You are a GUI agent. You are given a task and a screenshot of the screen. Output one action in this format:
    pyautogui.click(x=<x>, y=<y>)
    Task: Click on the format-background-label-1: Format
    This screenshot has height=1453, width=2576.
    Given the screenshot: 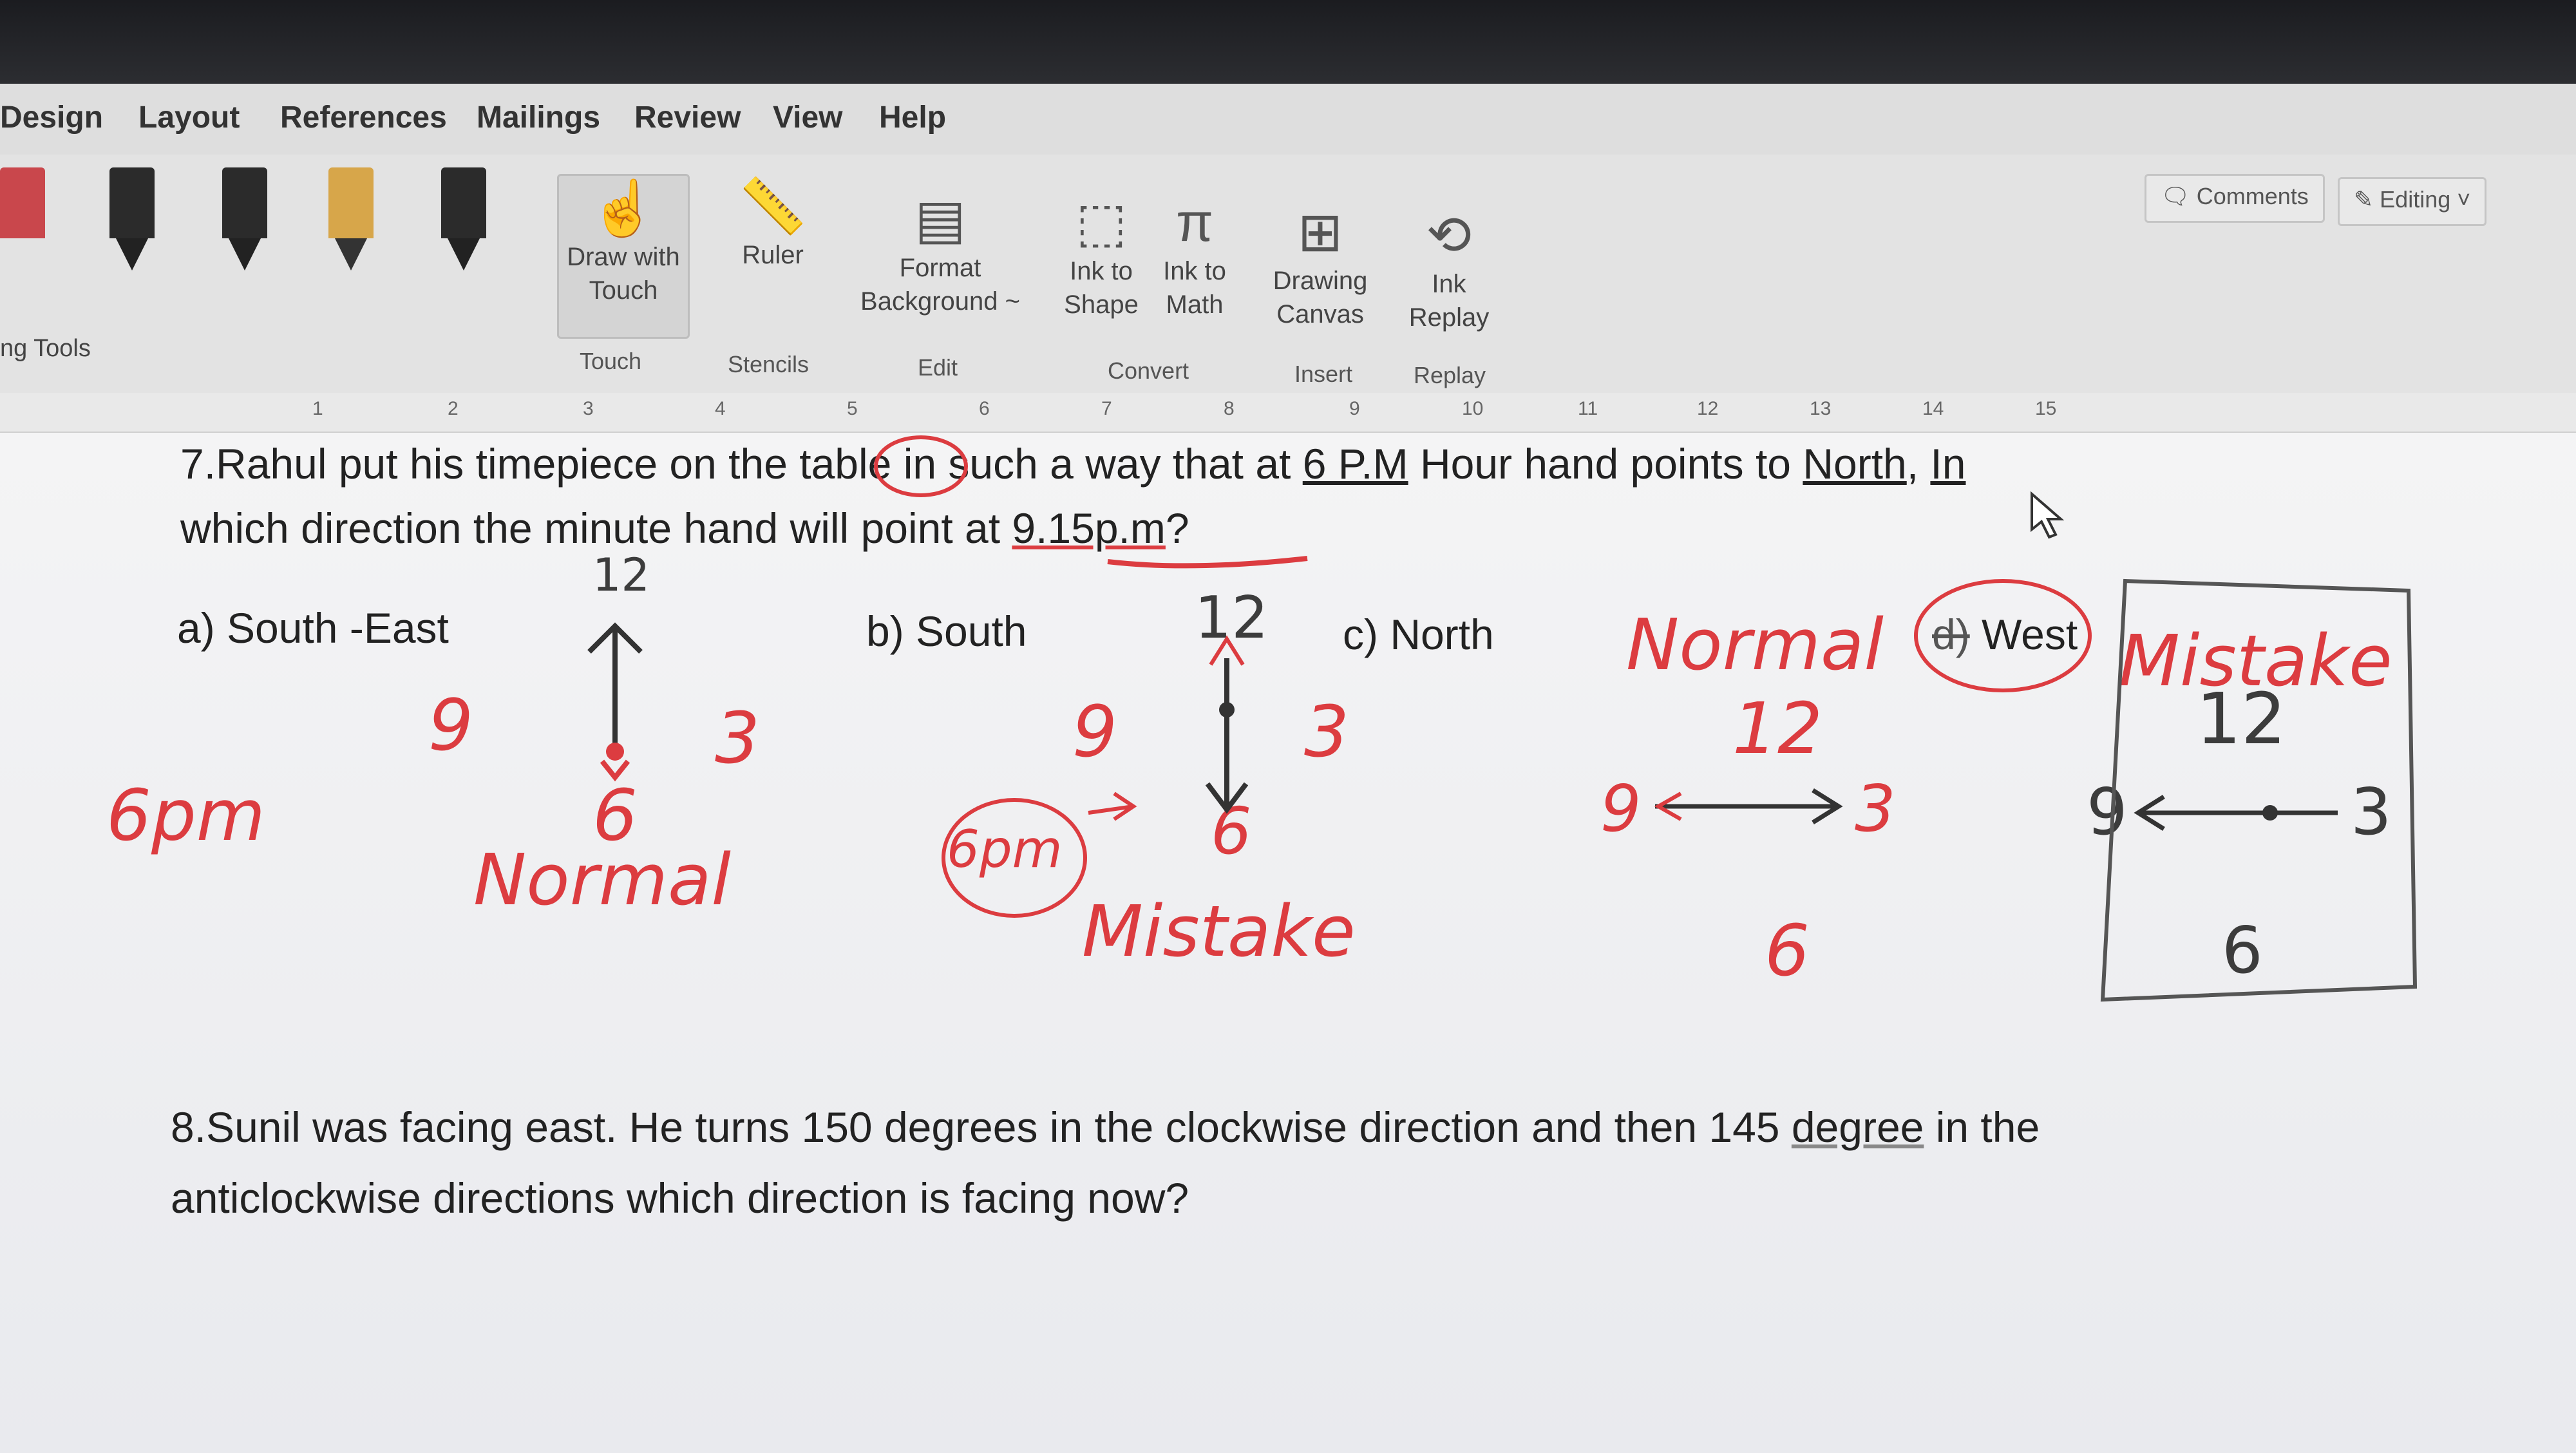 What is the action you would take?
    pyautogui.click(x=940, y=268)
    